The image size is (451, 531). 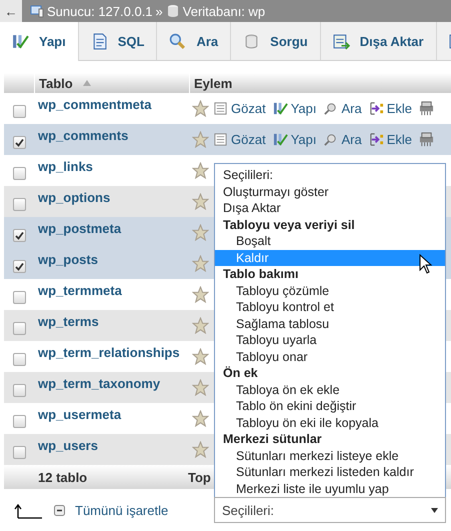 I want to click on table-name-link: wp_posts, so click(x=113, y=257).